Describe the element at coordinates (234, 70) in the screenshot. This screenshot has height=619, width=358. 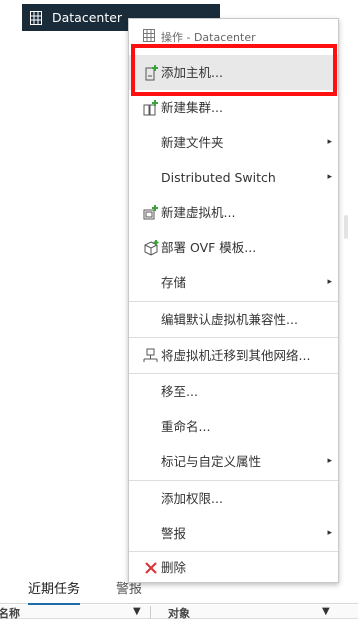
I see `highlight-annotation-box` at that location.